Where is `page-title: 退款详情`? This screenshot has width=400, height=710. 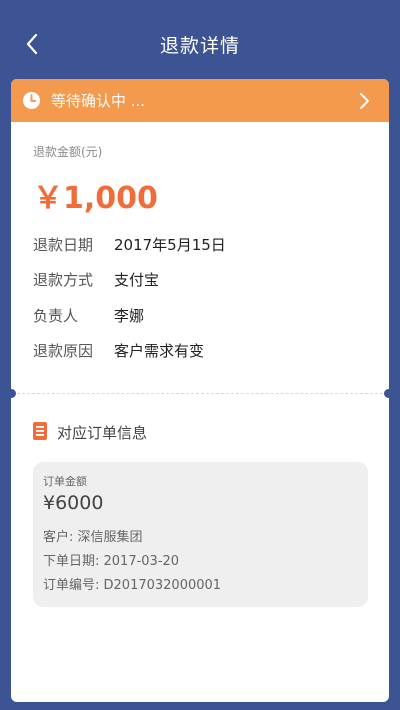
page-title: 退款详情 is located at coordinates (199, 45).